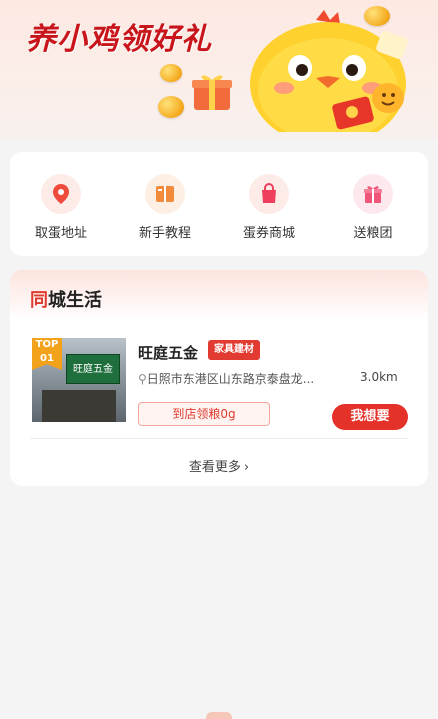 Image resolution: width=438 pixels, height=719 pixels. I want to click on store-door, so click(79, 406).